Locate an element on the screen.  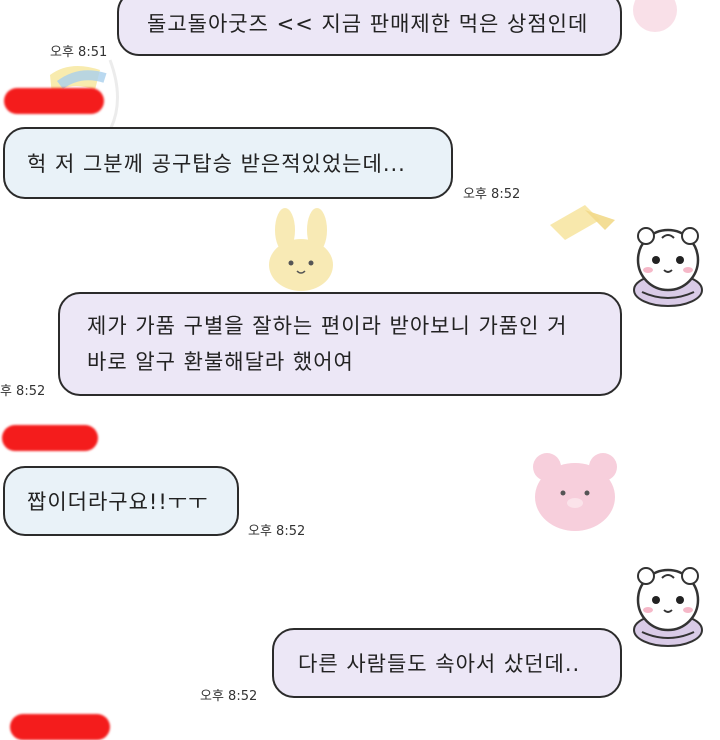
message-bubble: 돌고돌아굿즈 << 지금 판매제한 먹은 상점인데 is located at coordinates (369, 28).